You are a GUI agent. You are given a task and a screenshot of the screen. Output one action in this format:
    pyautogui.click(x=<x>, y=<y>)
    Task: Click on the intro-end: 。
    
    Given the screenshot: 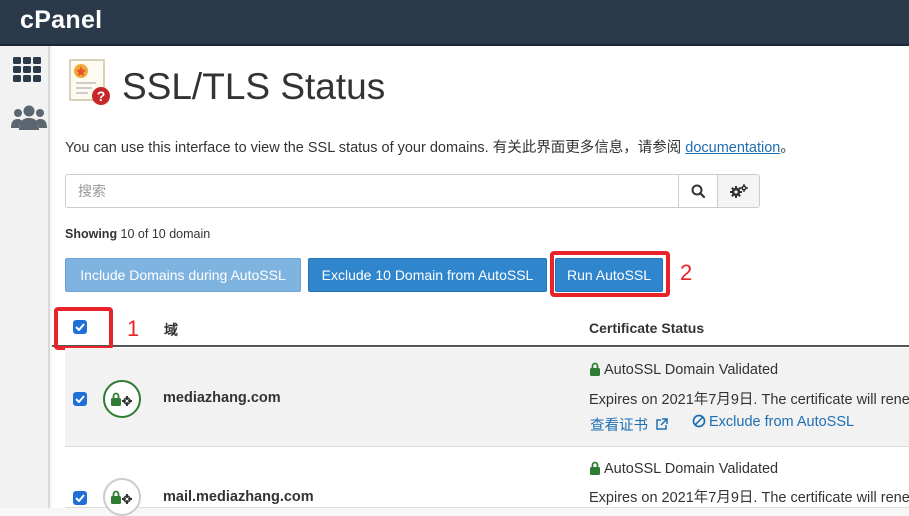 What is the action you would take?
    pyautogui.click(x=787, y=148)
    